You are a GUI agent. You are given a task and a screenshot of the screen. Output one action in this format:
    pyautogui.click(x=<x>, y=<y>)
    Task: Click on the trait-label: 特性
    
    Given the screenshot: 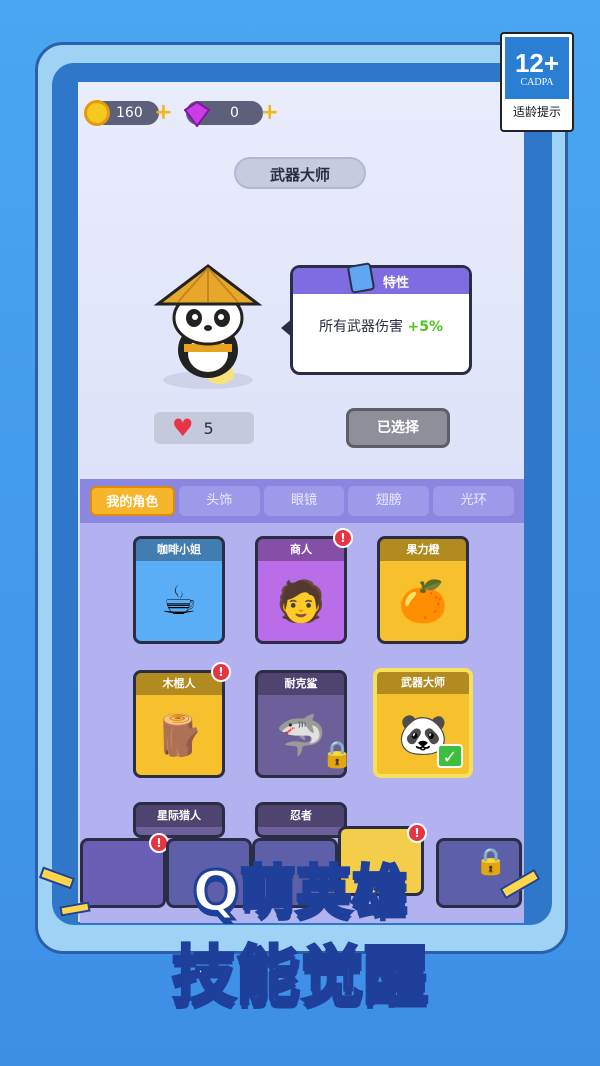 What is the action you would take?
    pyautogui.click(x=396, y=283)
    